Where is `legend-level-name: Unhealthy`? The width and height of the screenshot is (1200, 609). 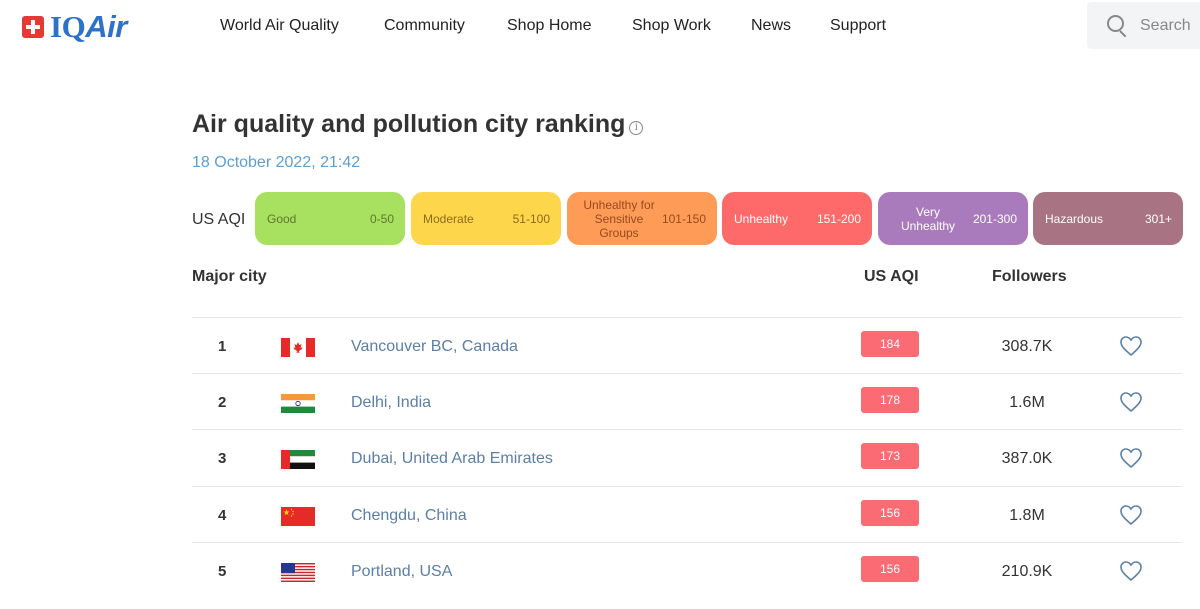
legend-level-name: Unhealthy is located at coordinates (761, 218).